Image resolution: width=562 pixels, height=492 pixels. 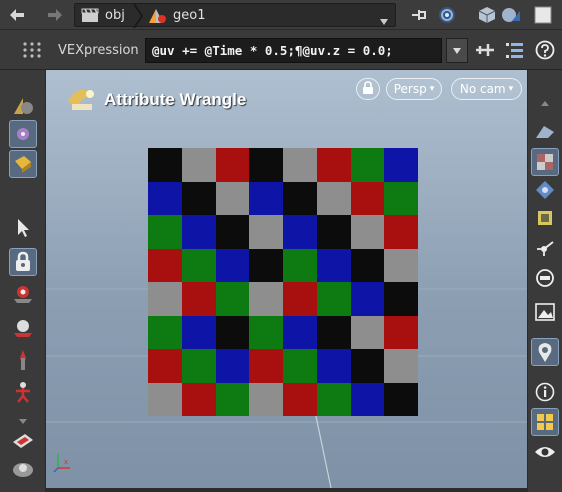 I want to click on grip-icon, so click(x=32, y=50).